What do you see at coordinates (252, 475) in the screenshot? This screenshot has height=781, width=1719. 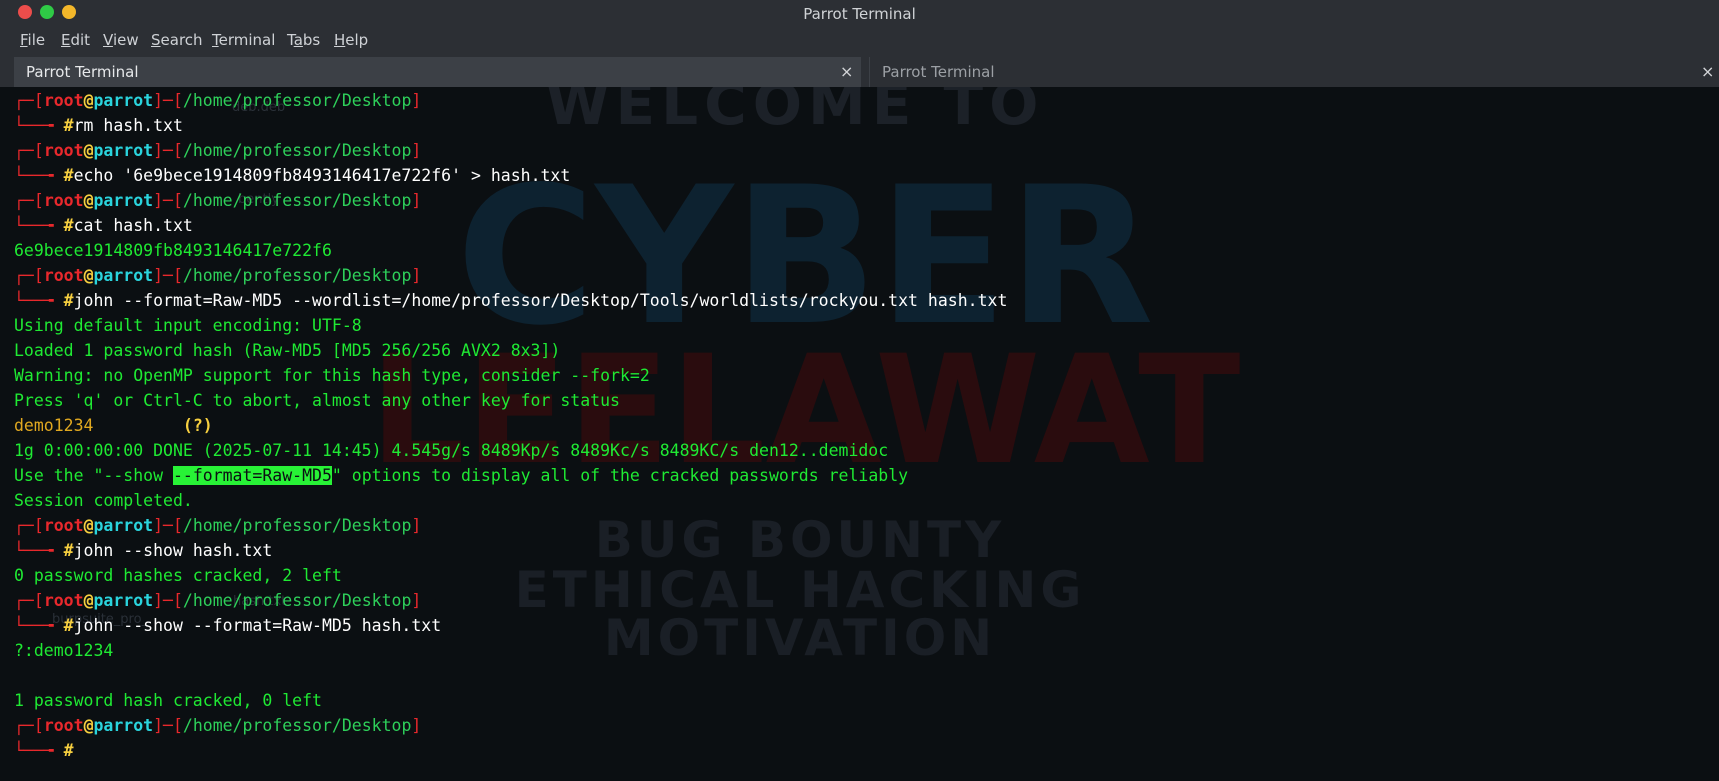 I see `selected-text: --format=Raw-MD5` at bounding box center [252, 475].